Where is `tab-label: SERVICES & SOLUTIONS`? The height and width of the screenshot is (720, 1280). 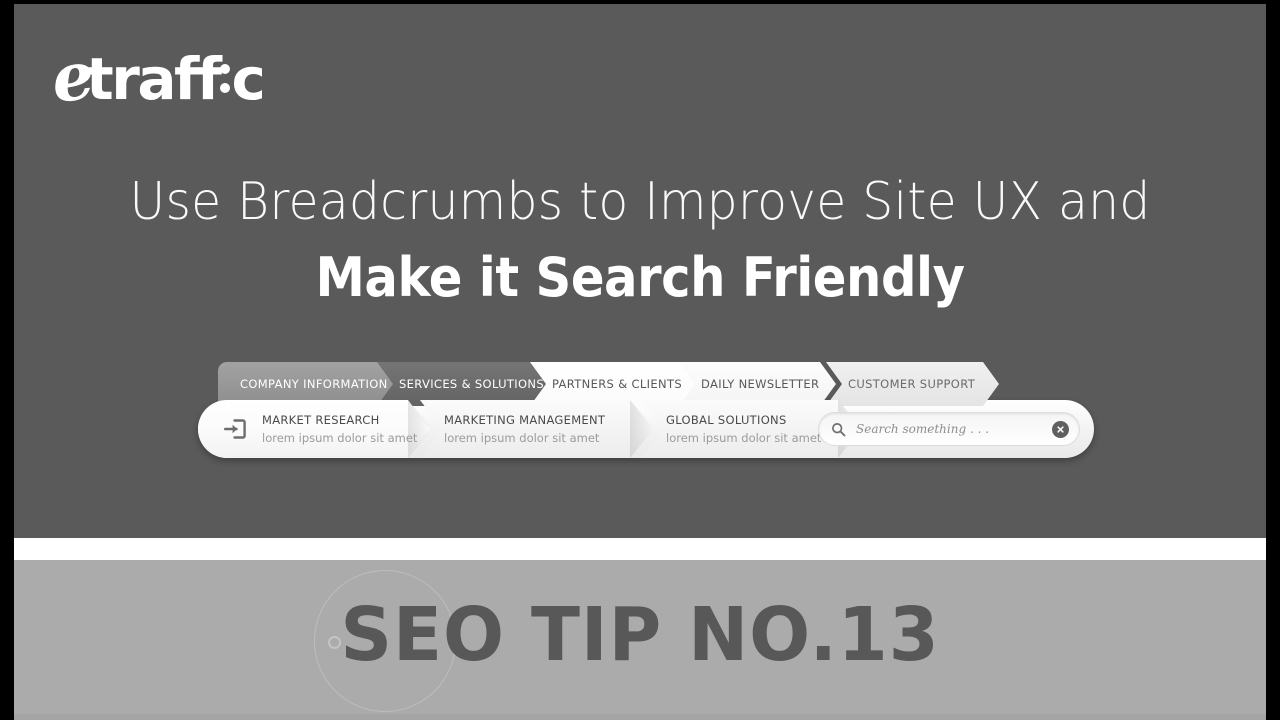
tab-label: SERVICES & SOLUTIONS is located at coordinates (472, 384).